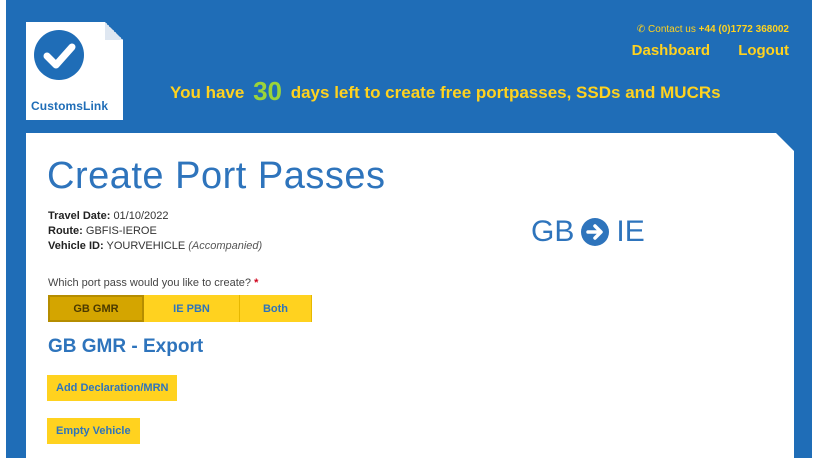 This screenshot has width=820, height=458. I want to click on route-row: Route: GBFIS-IEROE, so click(155, 231).